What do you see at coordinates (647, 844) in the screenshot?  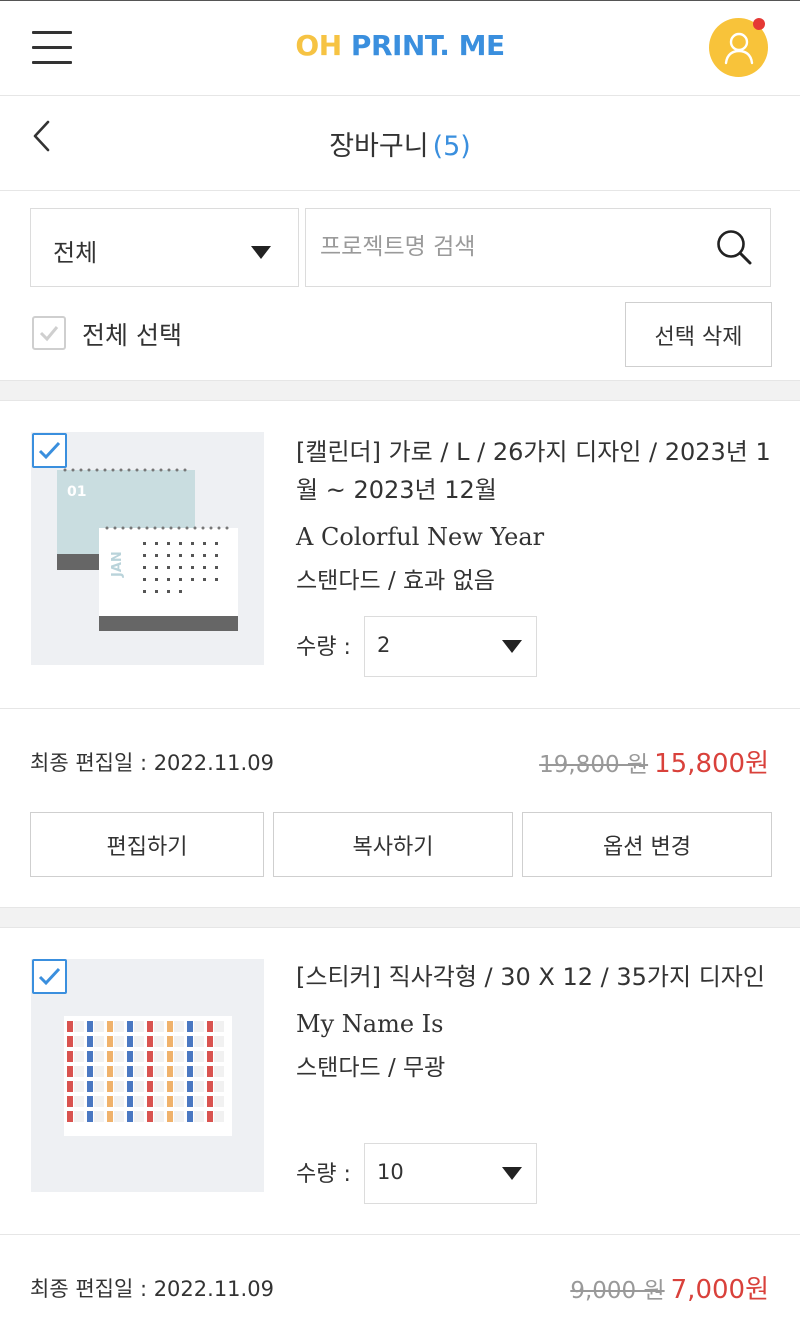 I see `change-options-button: 옵션 변경` at bounding box center [647, 844].